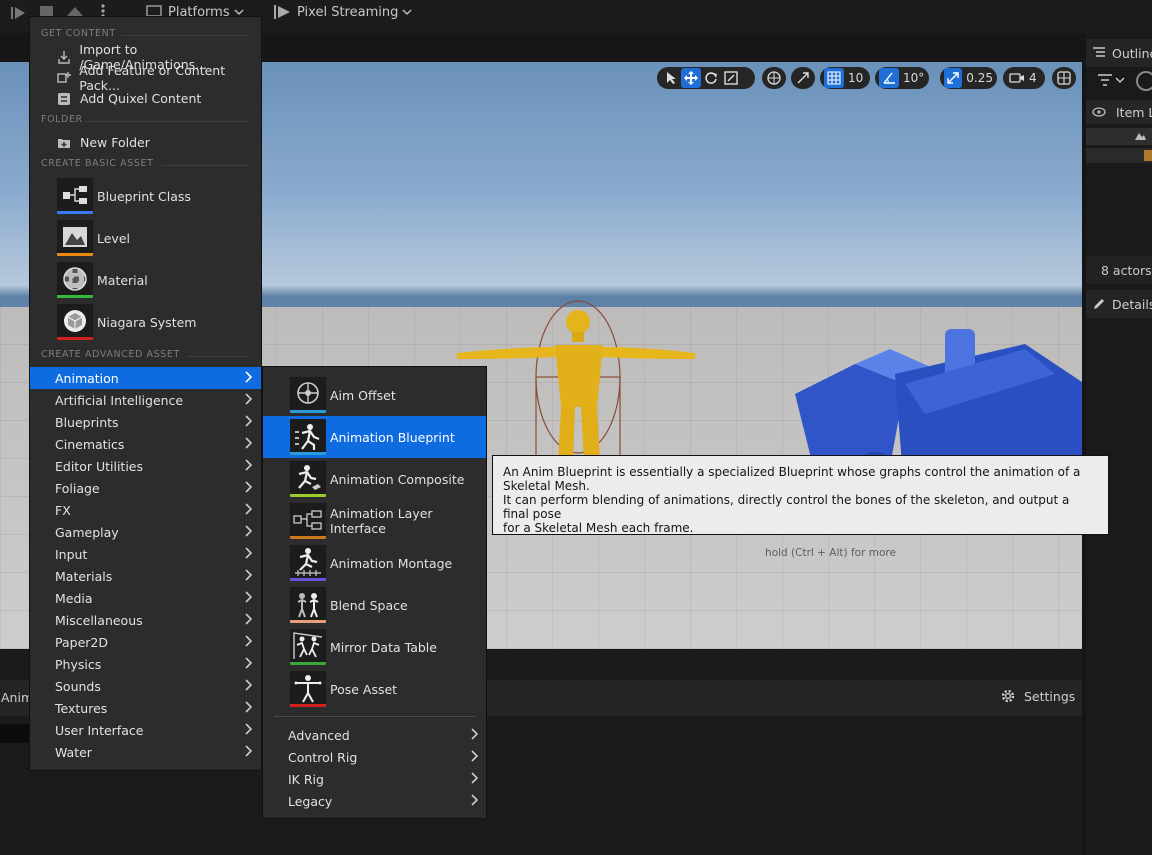  What do you see at coordinates (145, 620) in the screenshot?
I see `category-miscellaneous: Miscellaneous` at bounding box center [145, 620].